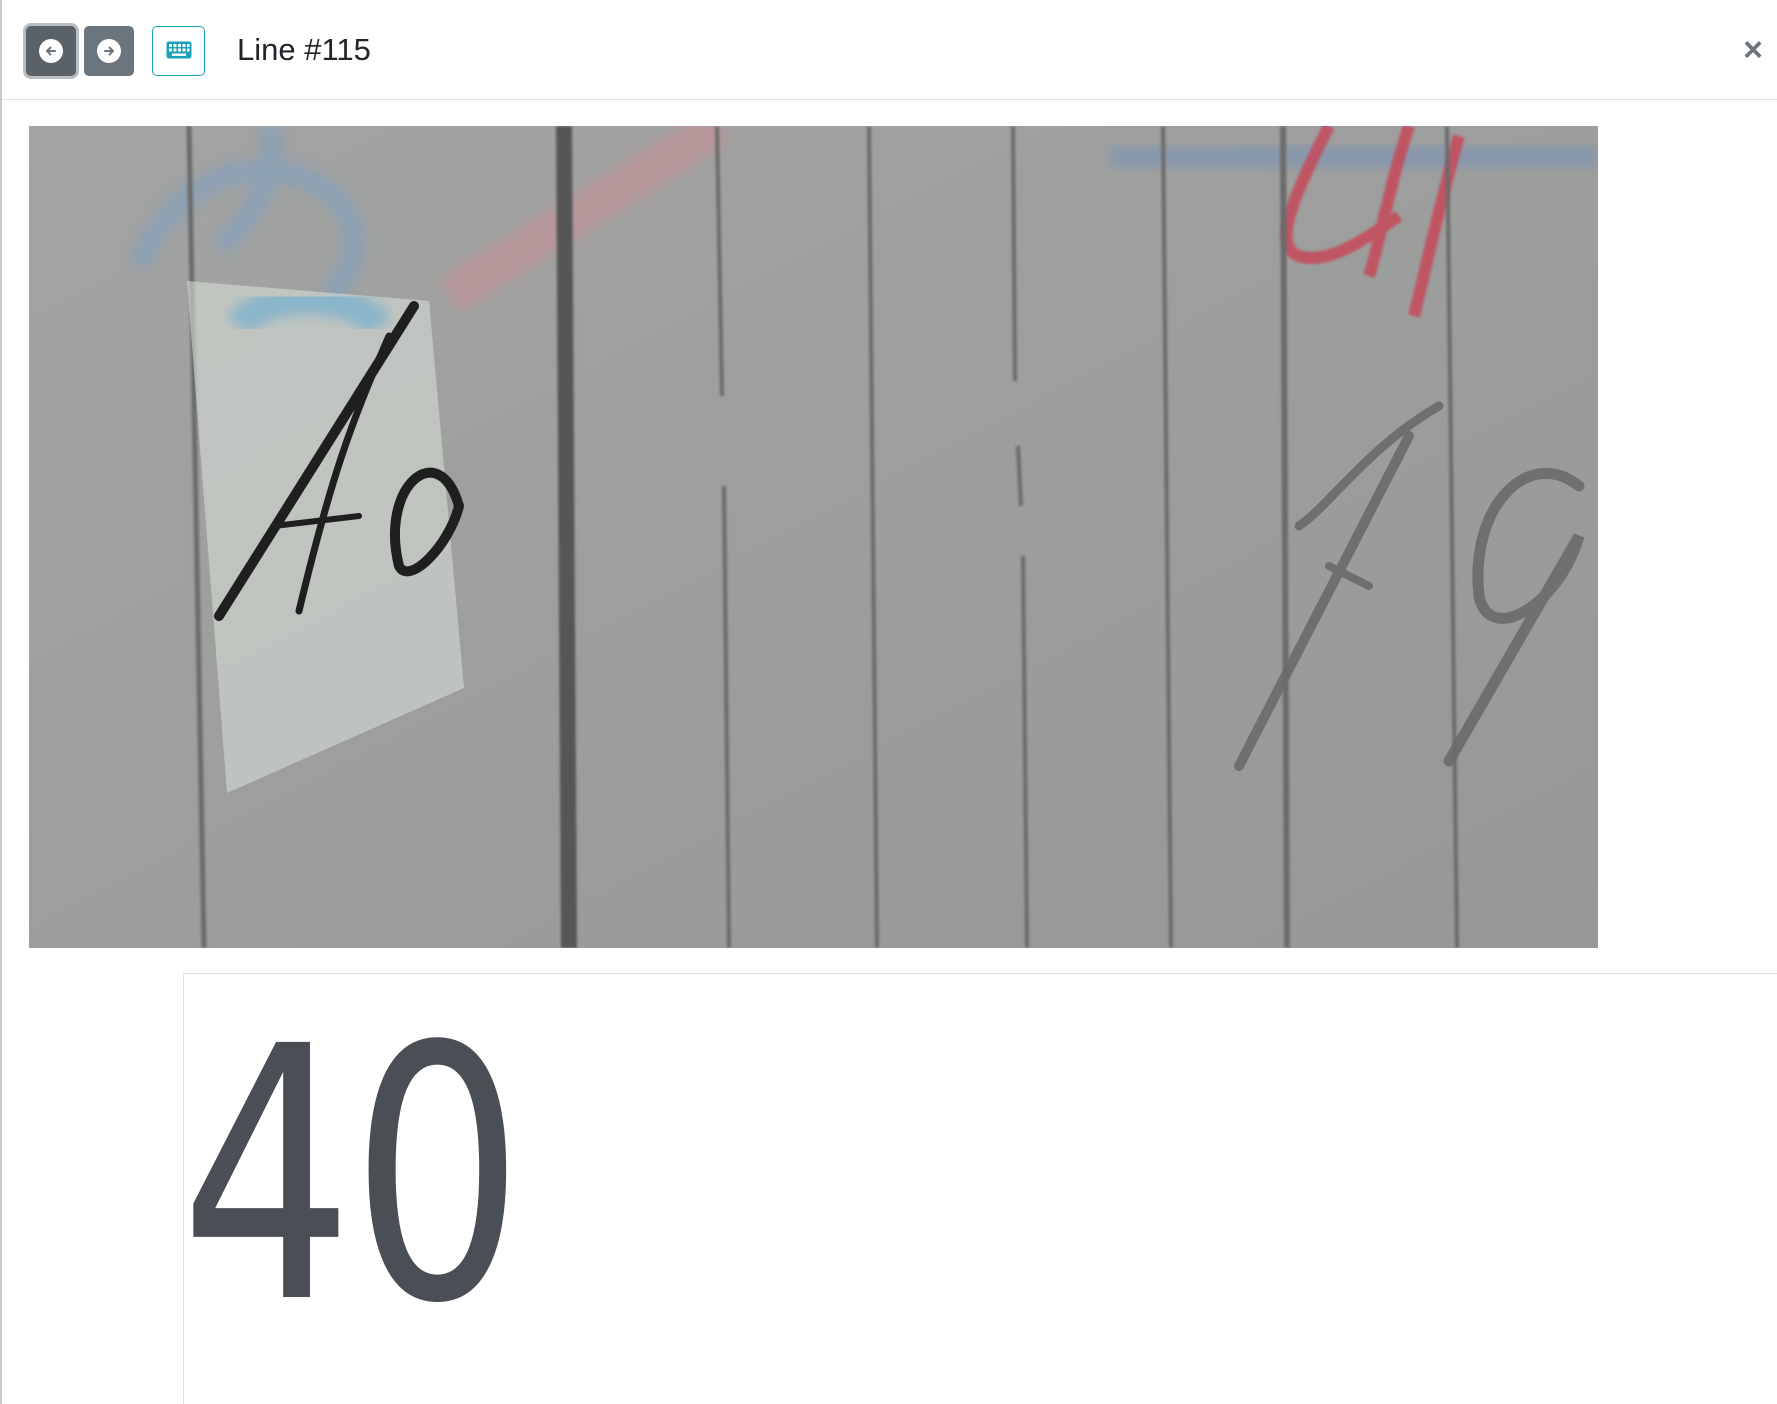  I want to click on virtual-keyboard-button, so click(178, 51).